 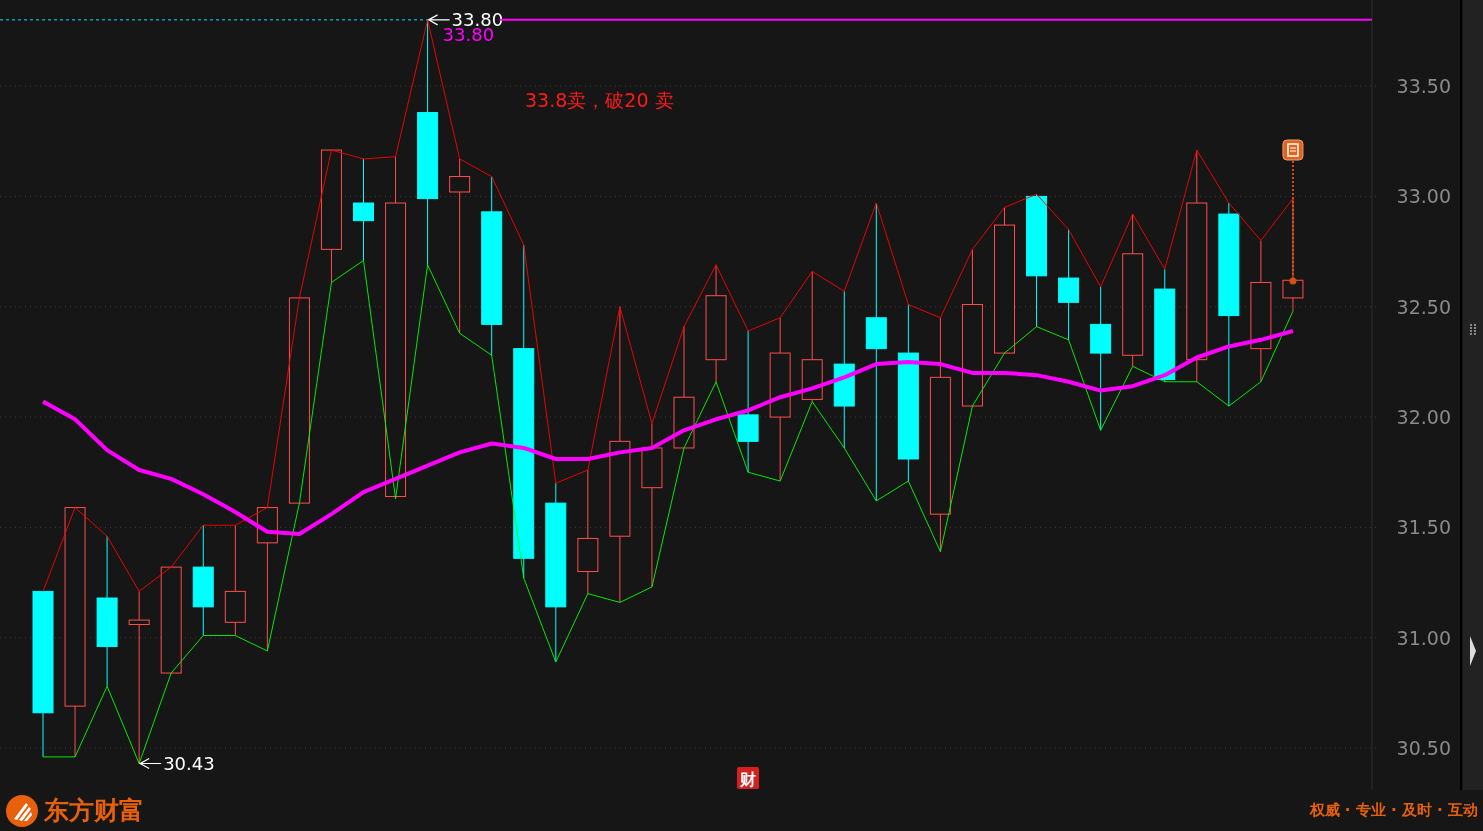 I want to click on notepad-icon, so click(x=1293, y=150).